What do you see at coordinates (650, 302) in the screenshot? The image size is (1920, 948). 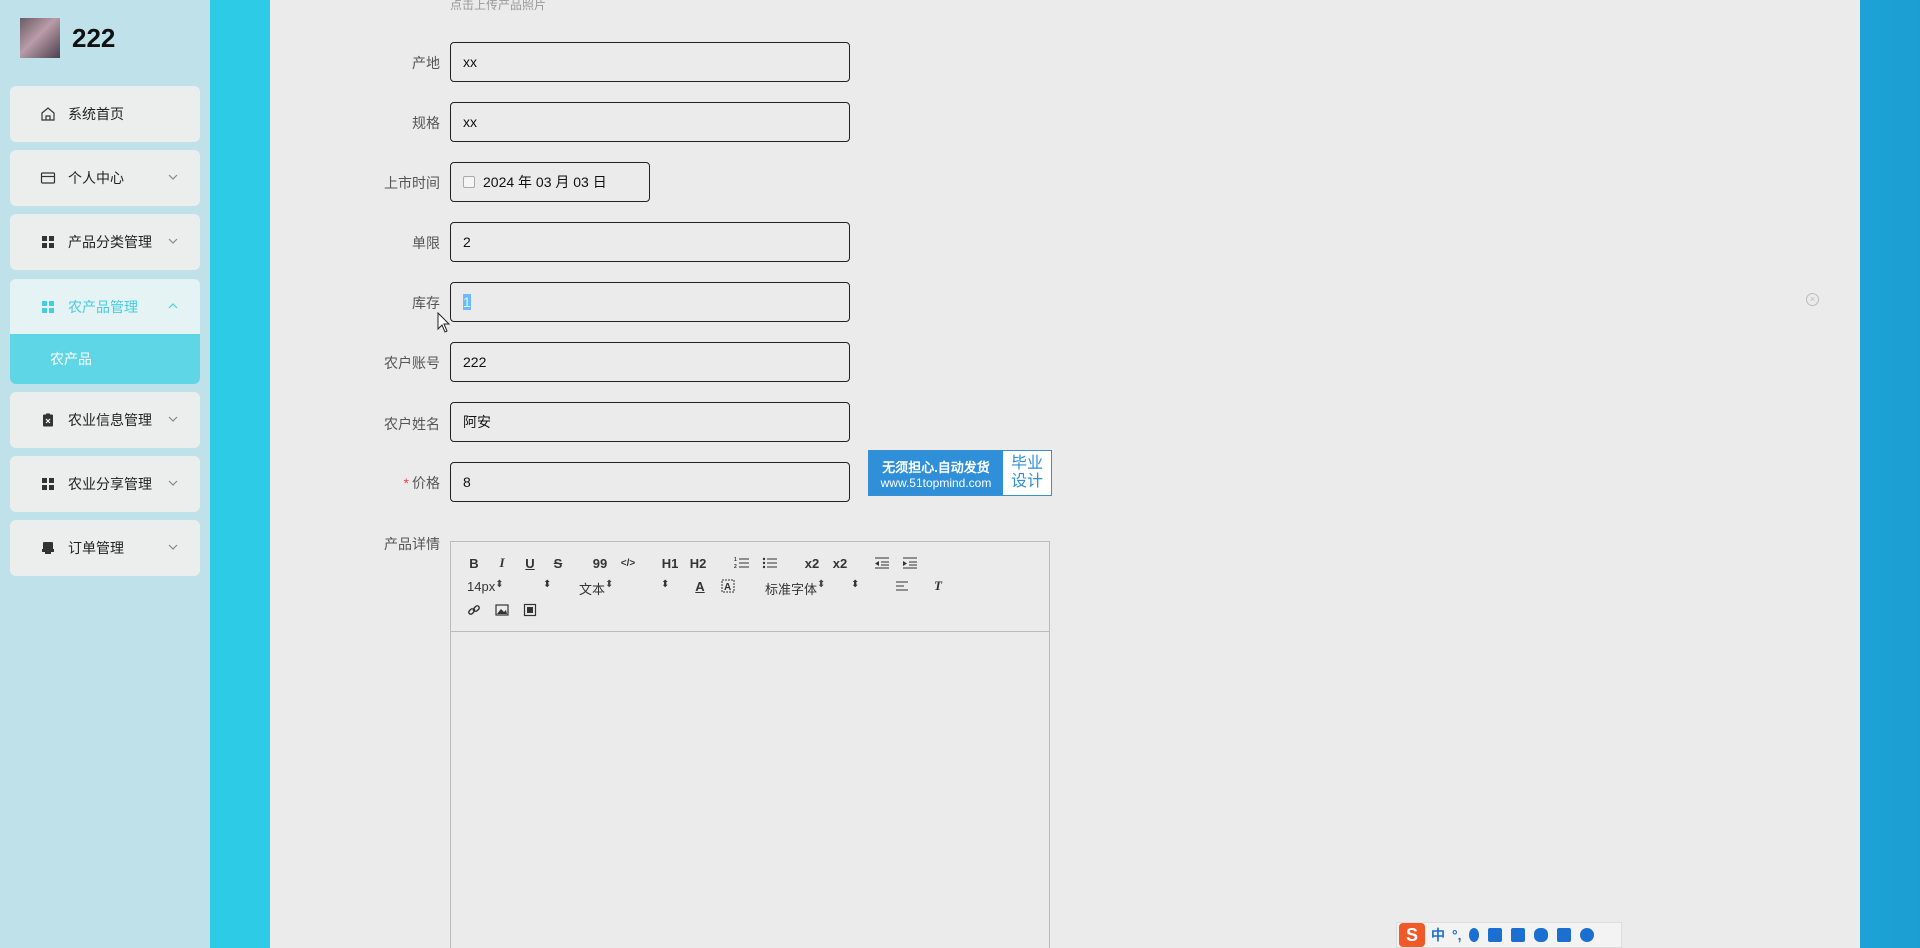 I see `stock-field: 1` at bounding box center [650, 302].